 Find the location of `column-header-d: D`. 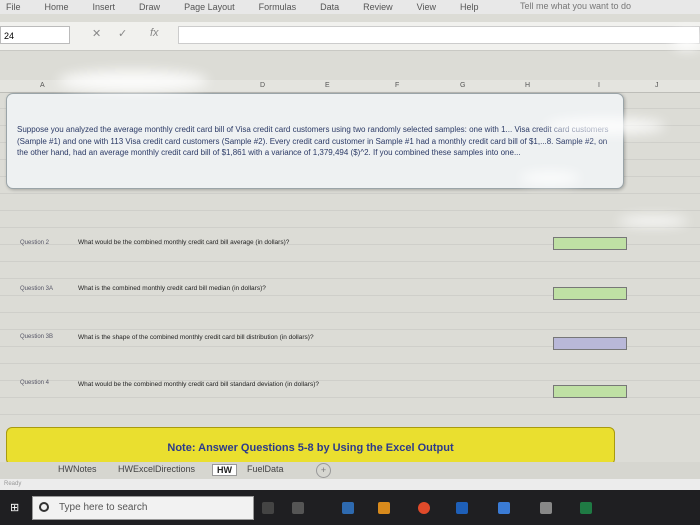

column-header-d: D is located at coordinates (262, 85).